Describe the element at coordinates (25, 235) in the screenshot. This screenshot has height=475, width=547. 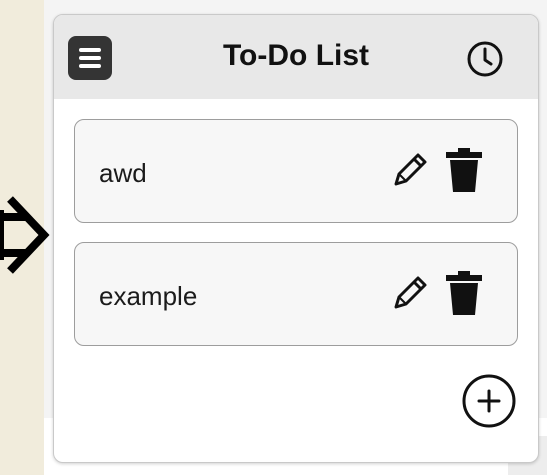
I see `arrow-right-icon` at that location.